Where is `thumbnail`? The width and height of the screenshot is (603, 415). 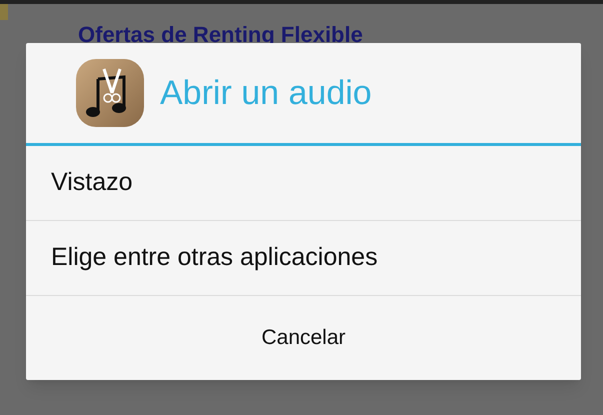
thumbnail is located at coordinates (4, 12).